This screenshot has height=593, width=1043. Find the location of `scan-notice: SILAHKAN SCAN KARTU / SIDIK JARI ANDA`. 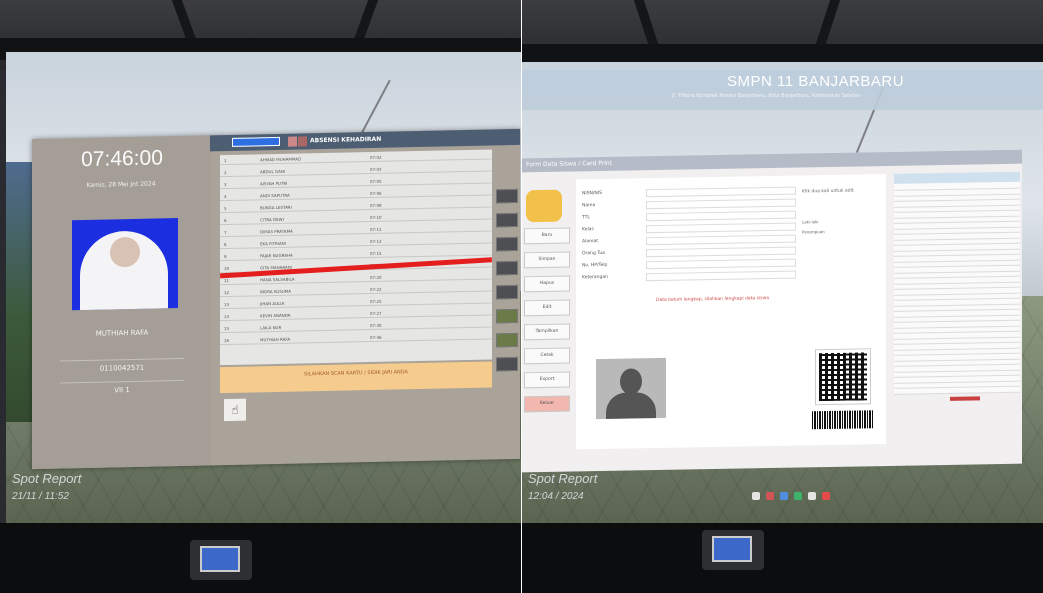

scan-notice: SILAHKAN SCAN KARTU / SIDIK JARI ANDA is located at coordinates (356, 377).